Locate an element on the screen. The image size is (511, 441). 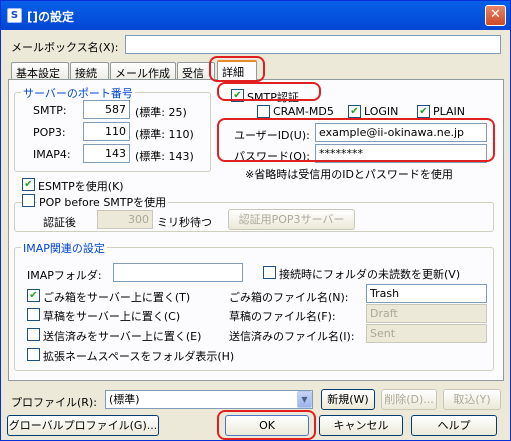
wait-unit-label: ミリ秒待つ is located at coordinates (184, 222).